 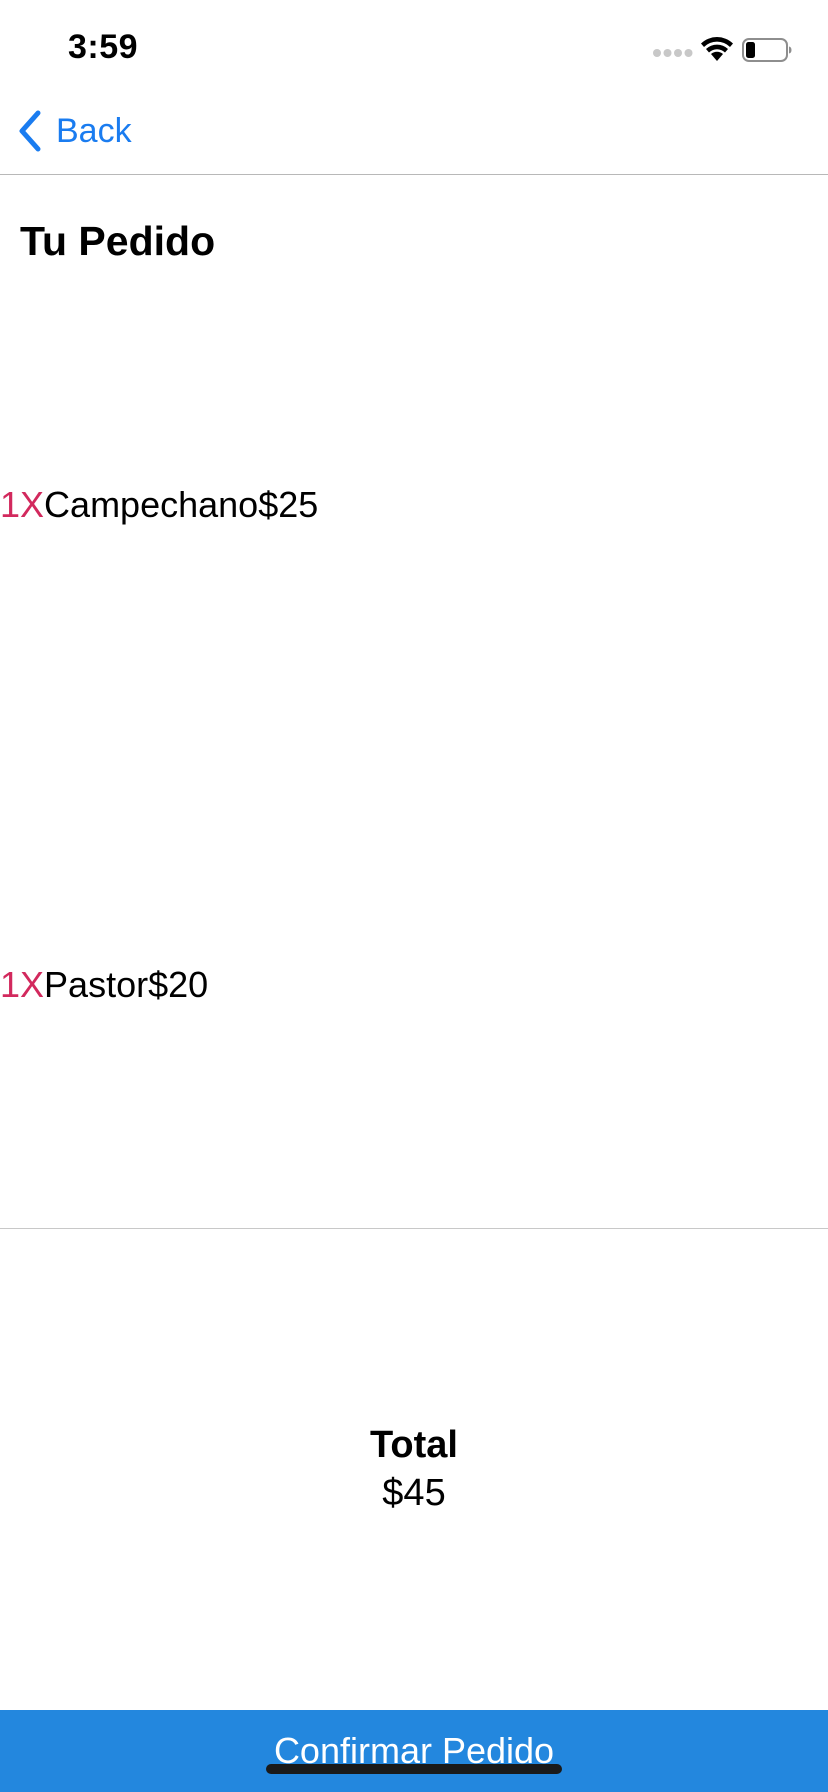 What do you see at coordinates (673, 53) in the screenshot?
I see `cellular-signal-icon` at bounding box center [673, 53].